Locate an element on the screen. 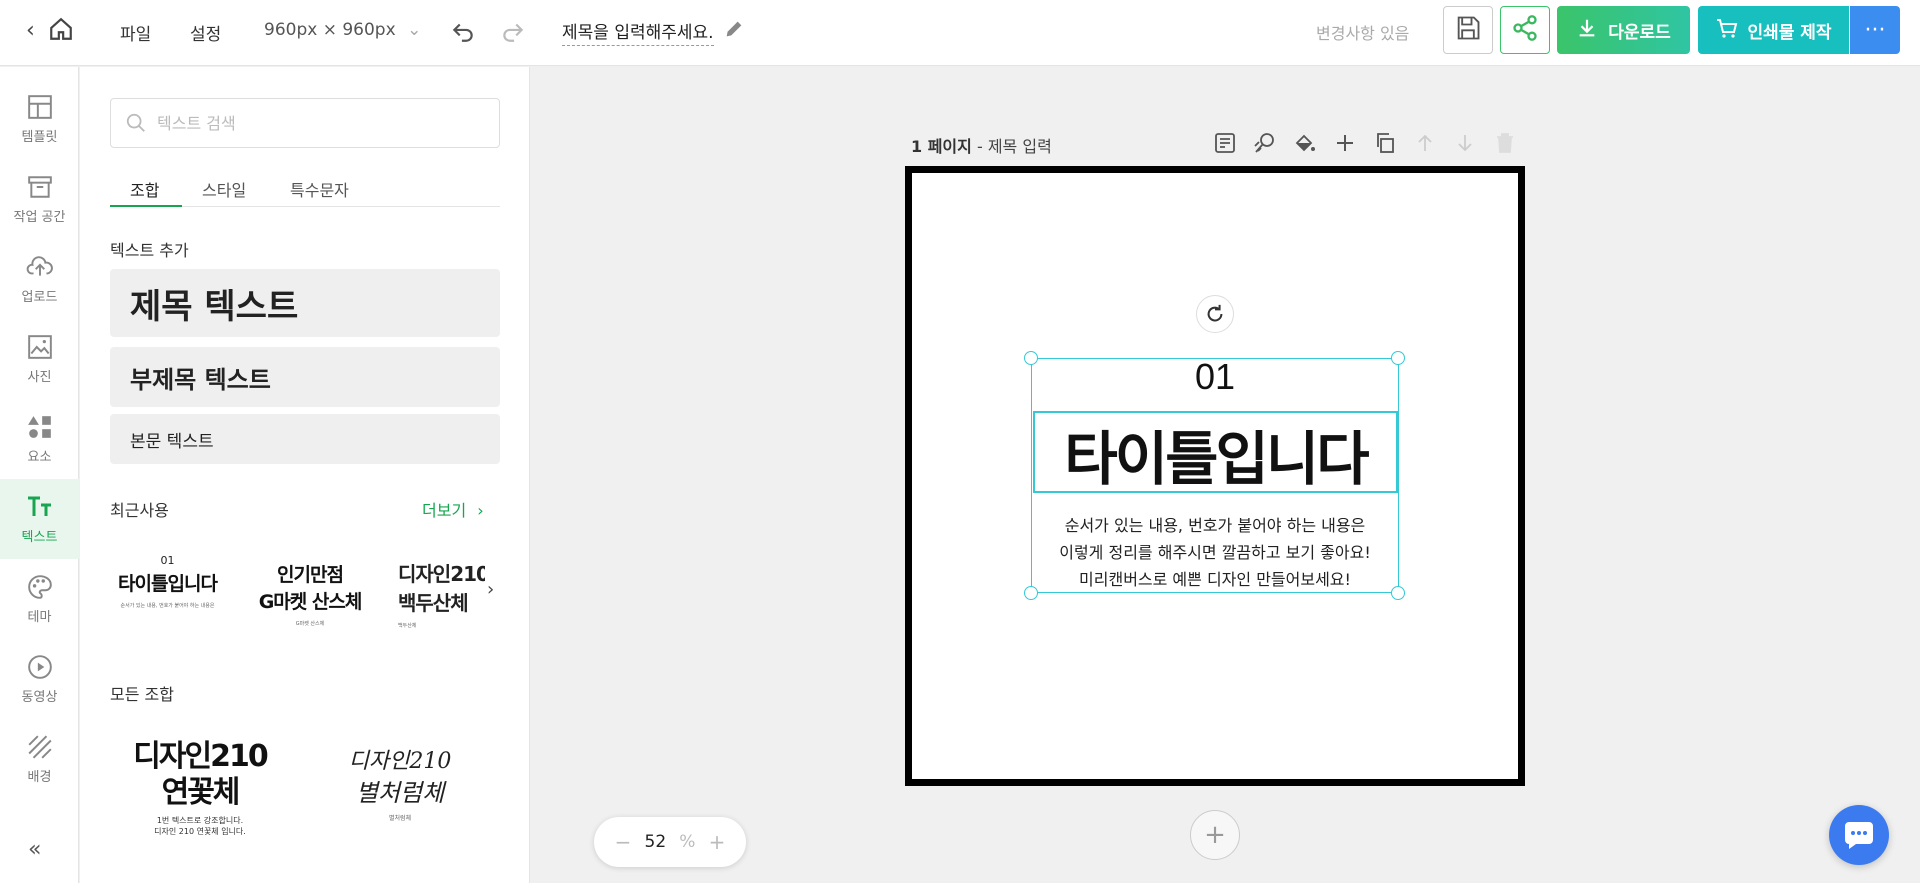 The height and width of the screenshot is (883, 1920). rail-item-background: 배경 is located at coordinates (39, 759).